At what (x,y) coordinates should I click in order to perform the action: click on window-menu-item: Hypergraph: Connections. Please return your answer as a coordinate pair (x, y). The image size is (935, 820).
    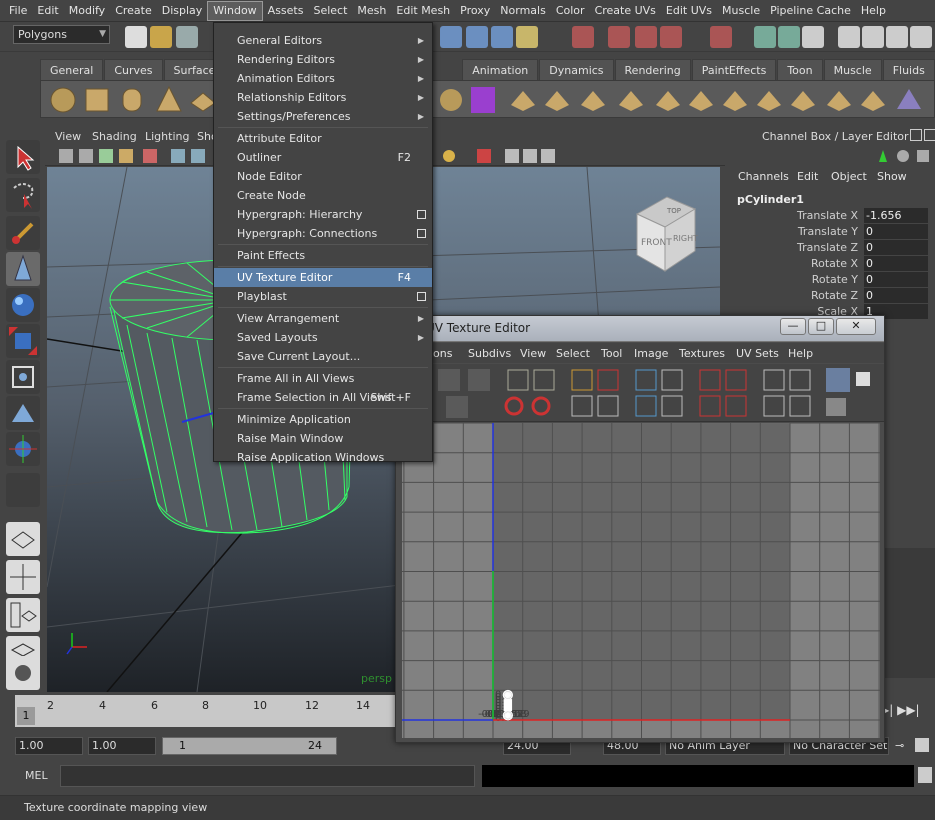
    Looking at the image, I should click on (323, 233).